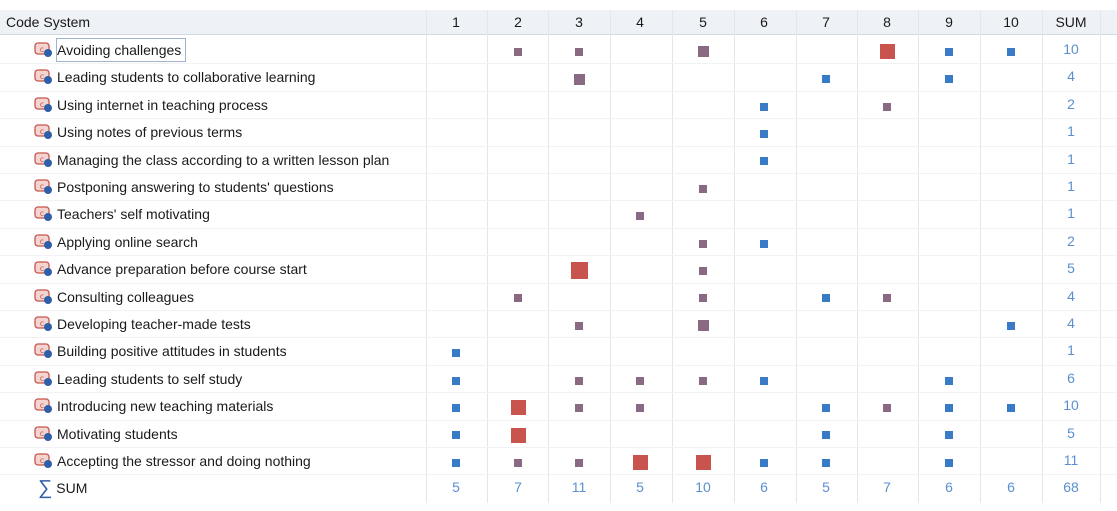 This screenshot has height=511, width=1117. What do you see at coordinates (1071, 22) in the screenshot?
I see `header-col-sum: SUM` at bounding box center [1071, 22].